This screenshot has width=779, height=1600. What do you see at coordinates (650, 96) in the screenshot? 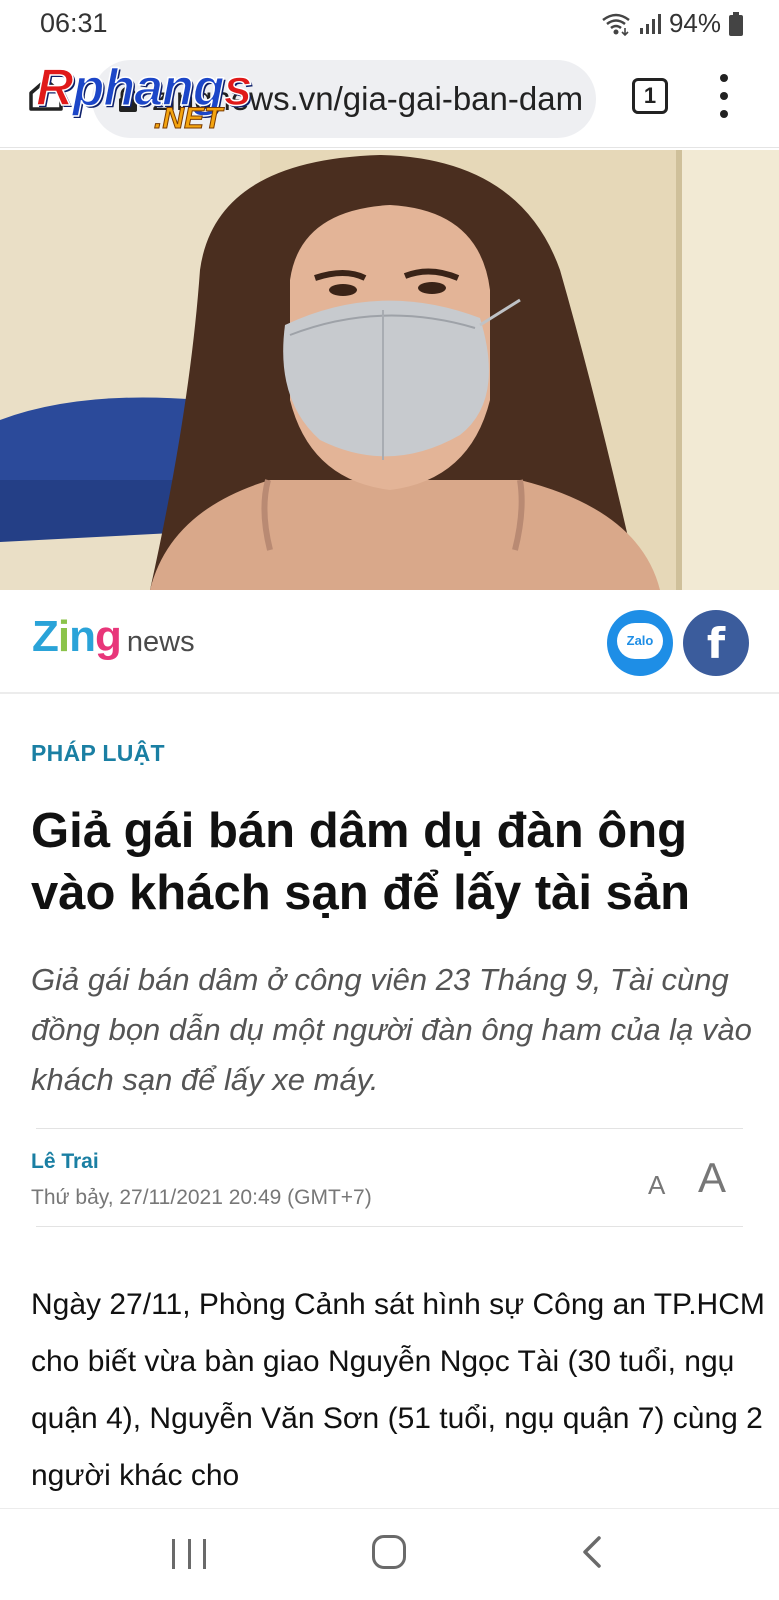
I see `tab-switcher-button: 1` at bounding box center [650, 96].